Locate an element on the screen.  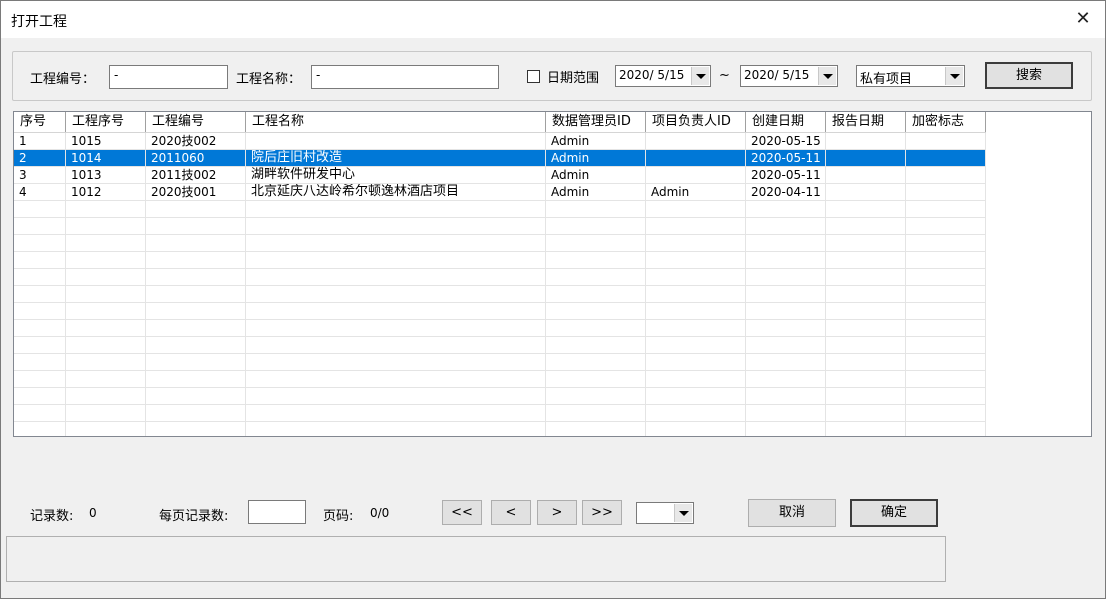
date-from-value: 2020/ 5/15 is located at coordinates (652, 75).